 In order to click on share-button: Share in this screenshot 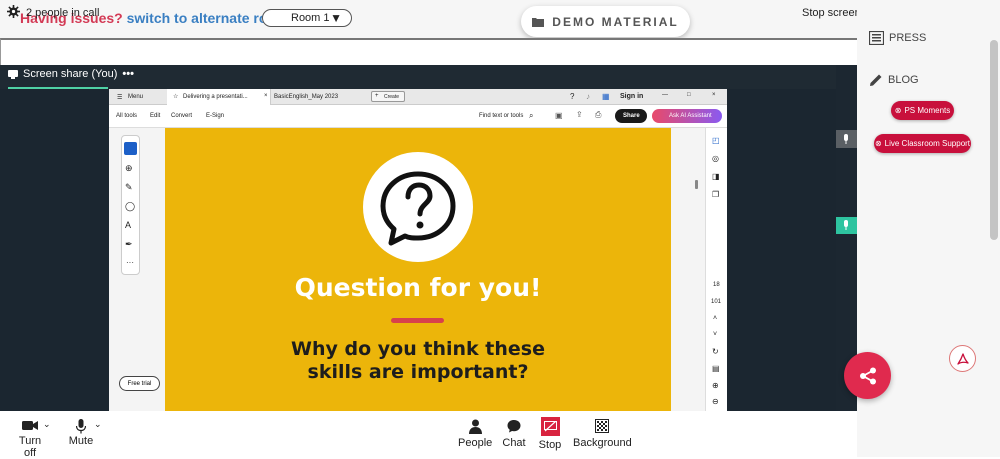, I will do `click(631, 116)`.